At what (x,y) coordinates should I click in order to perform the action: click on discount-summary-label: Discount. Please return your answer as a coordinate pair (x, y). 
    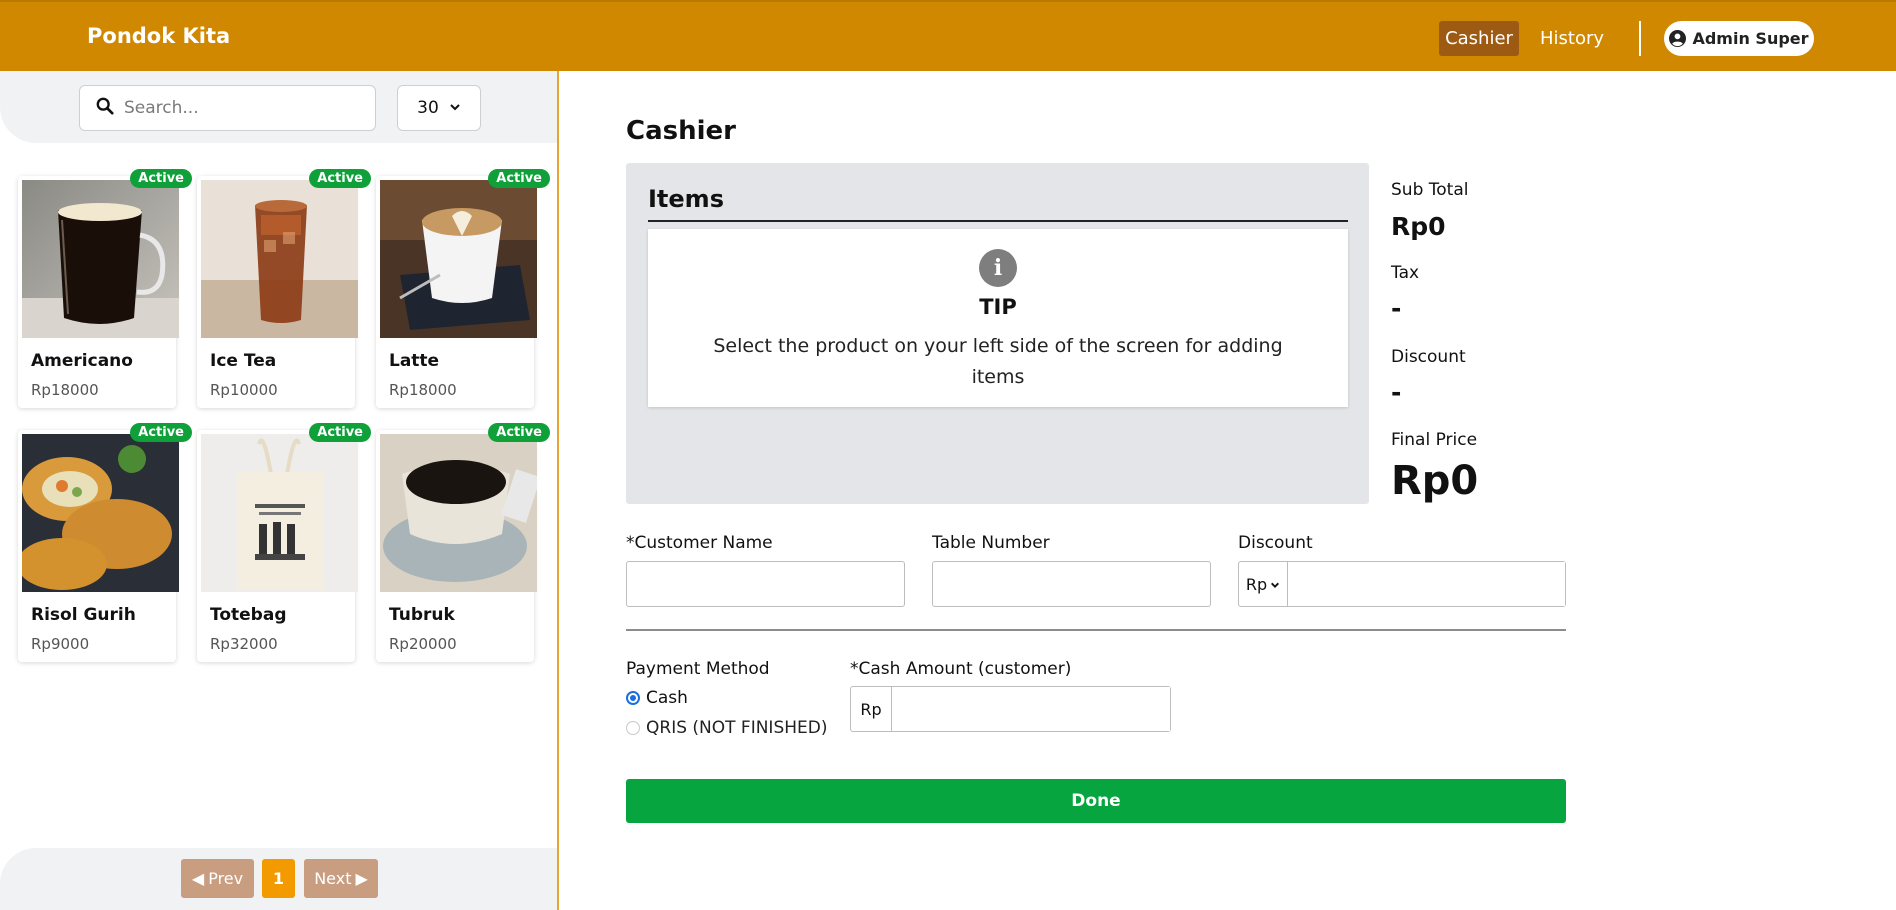
    Looking at the image, I should click on (1428, 357).